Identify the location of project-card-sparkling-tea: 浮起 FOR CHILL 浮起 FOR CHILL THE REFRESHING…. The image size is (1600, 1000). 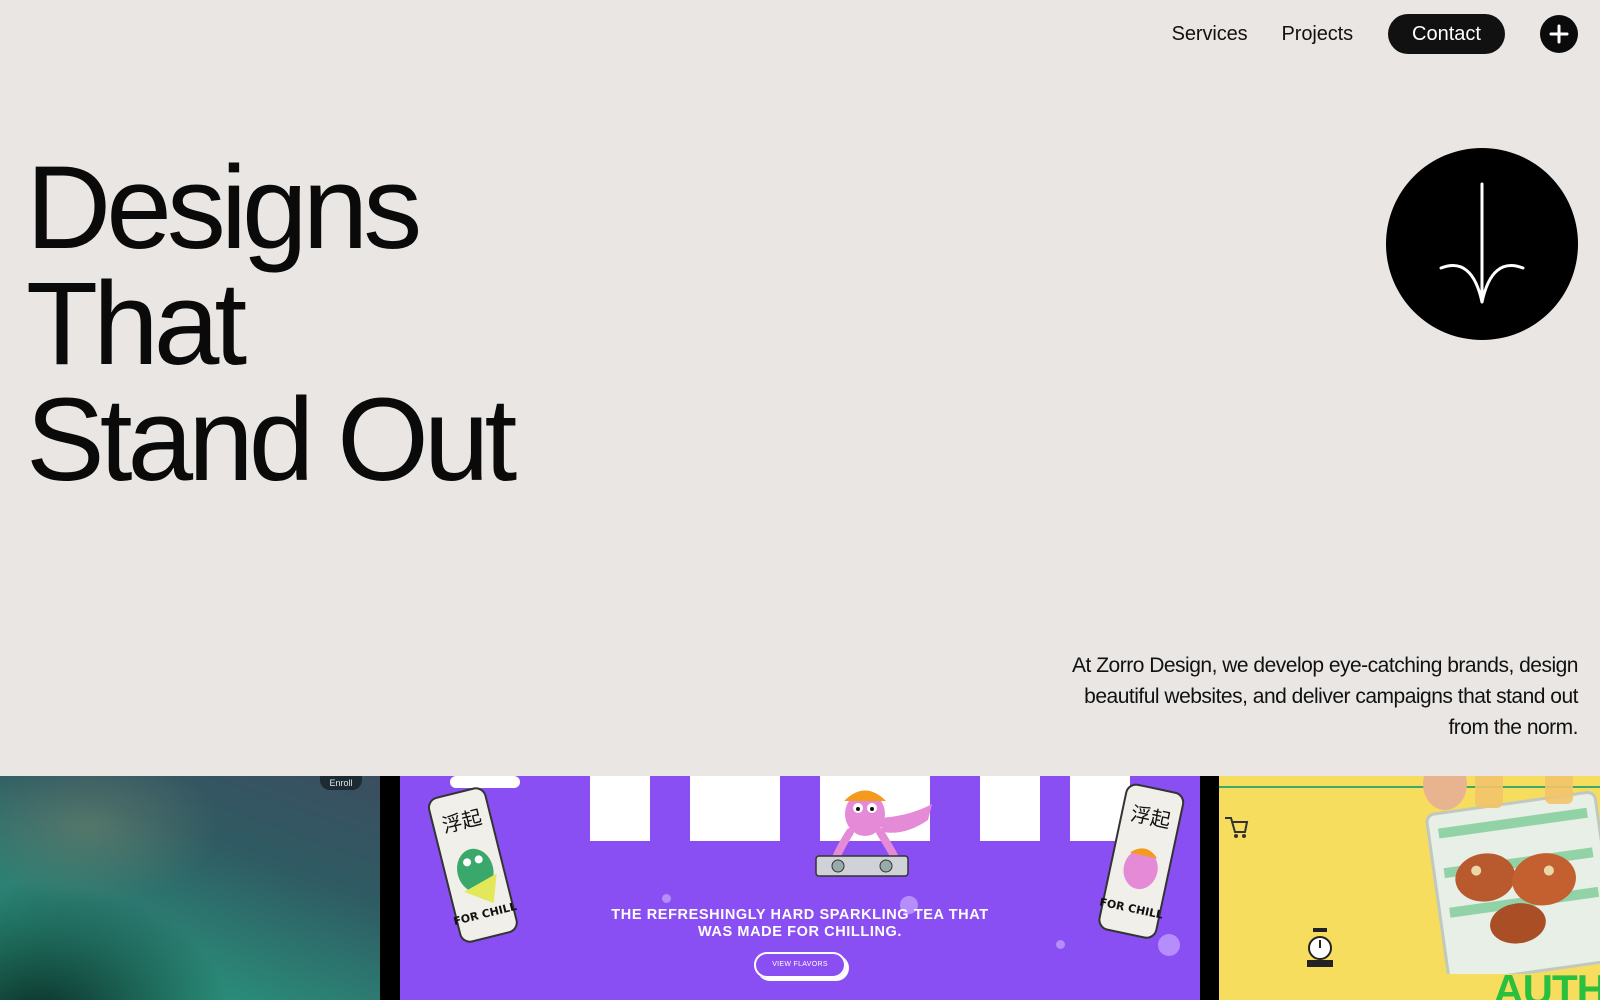
(800, 888).